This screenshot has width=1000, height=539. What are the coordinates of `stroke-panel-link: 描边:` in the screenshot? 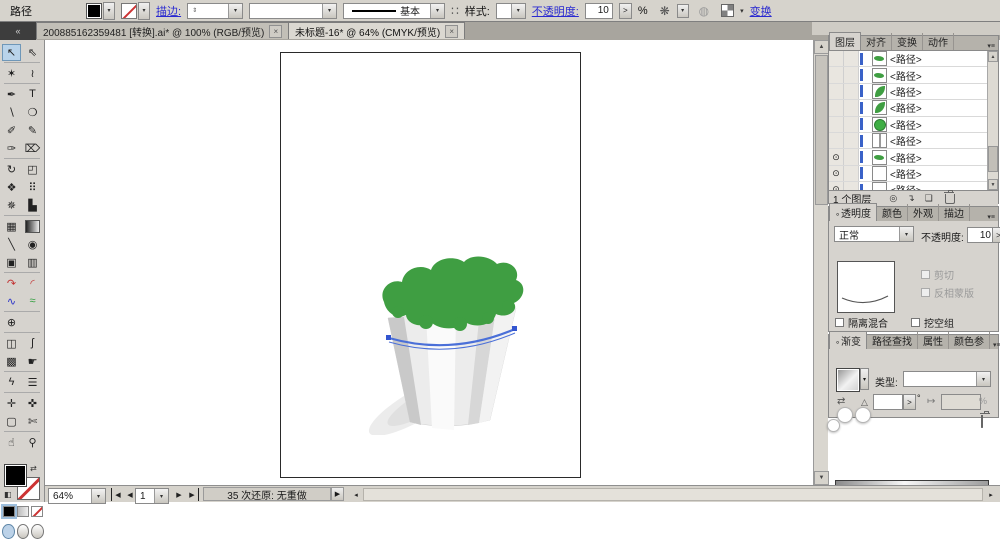 It's located at (168, 11).